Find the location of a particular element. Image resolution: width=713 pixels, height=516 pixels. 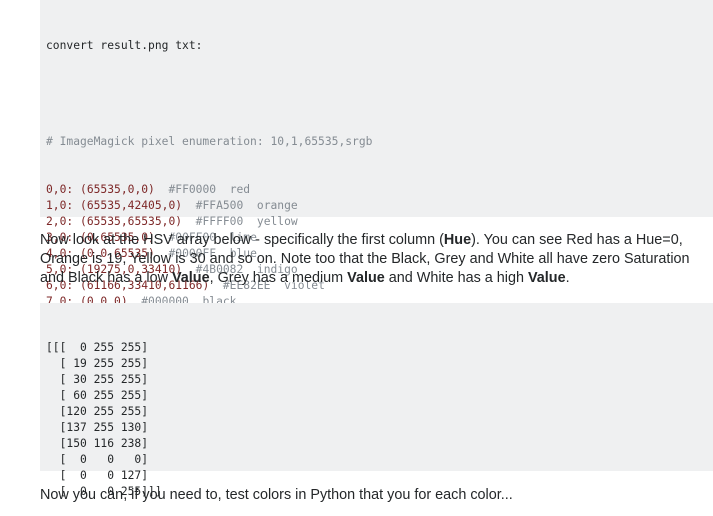

pixel-triple: (65535,0,0) is located at coordinates (117, 189).